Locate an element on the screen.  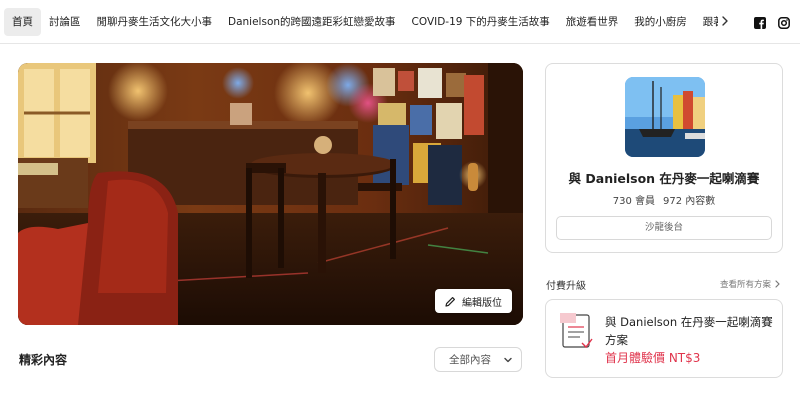
tab-forum: 討論區 is located at coordinates (65, 22).